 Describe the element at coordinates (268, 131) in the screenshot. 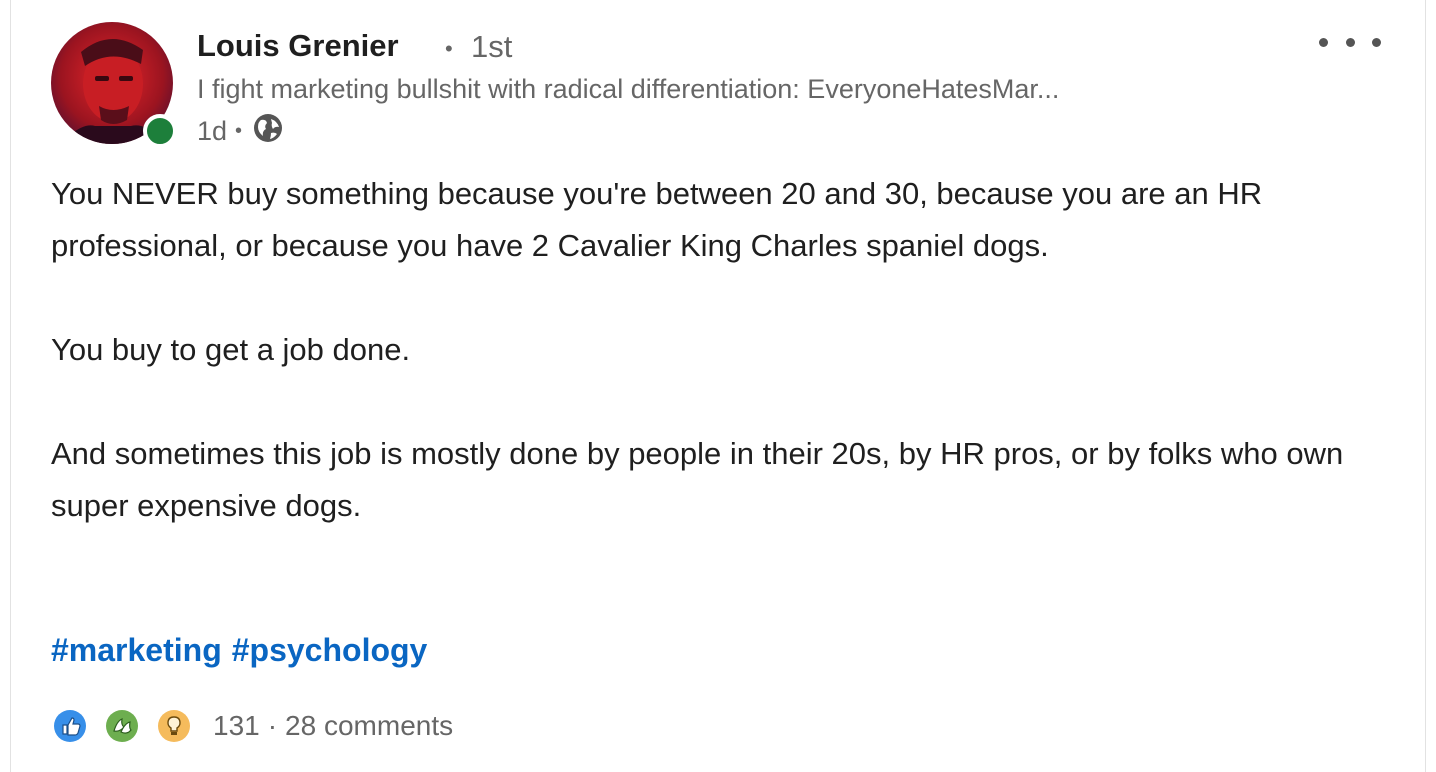

I see `globe-icon` at that location.